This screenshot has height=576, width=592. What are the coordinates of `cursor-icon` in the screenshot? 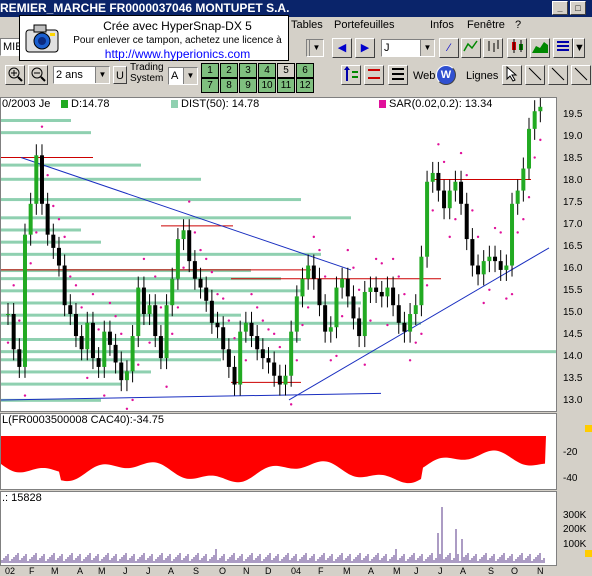 It's located at (512, 75).